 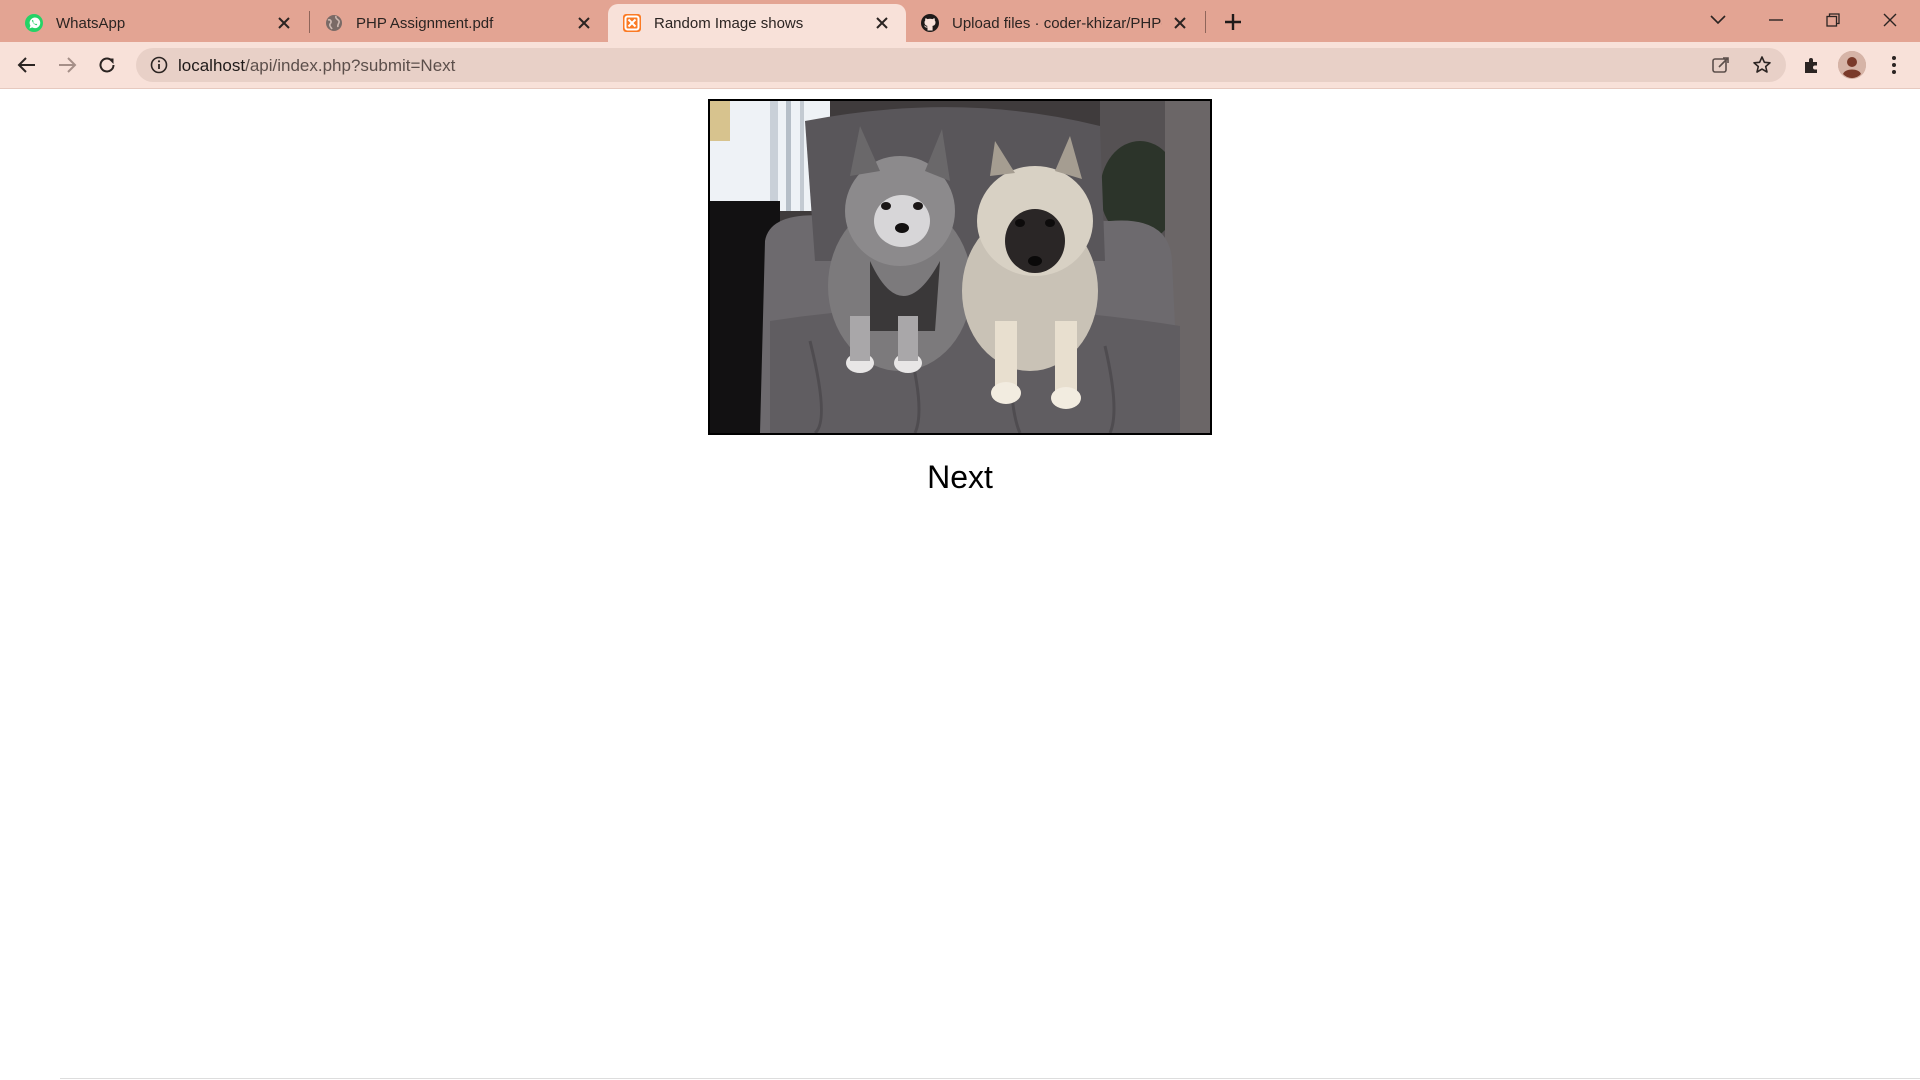 I want to click on tab-title: Random Image shows, so click(x=729, y=23).